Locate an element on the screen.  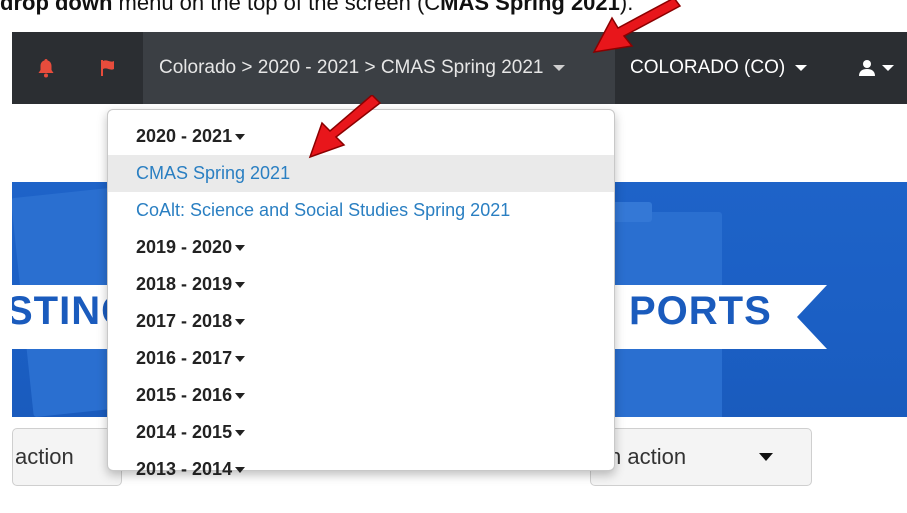
dropdown-item-label: 2013 - 2014 is located at coordinates (184, 469).